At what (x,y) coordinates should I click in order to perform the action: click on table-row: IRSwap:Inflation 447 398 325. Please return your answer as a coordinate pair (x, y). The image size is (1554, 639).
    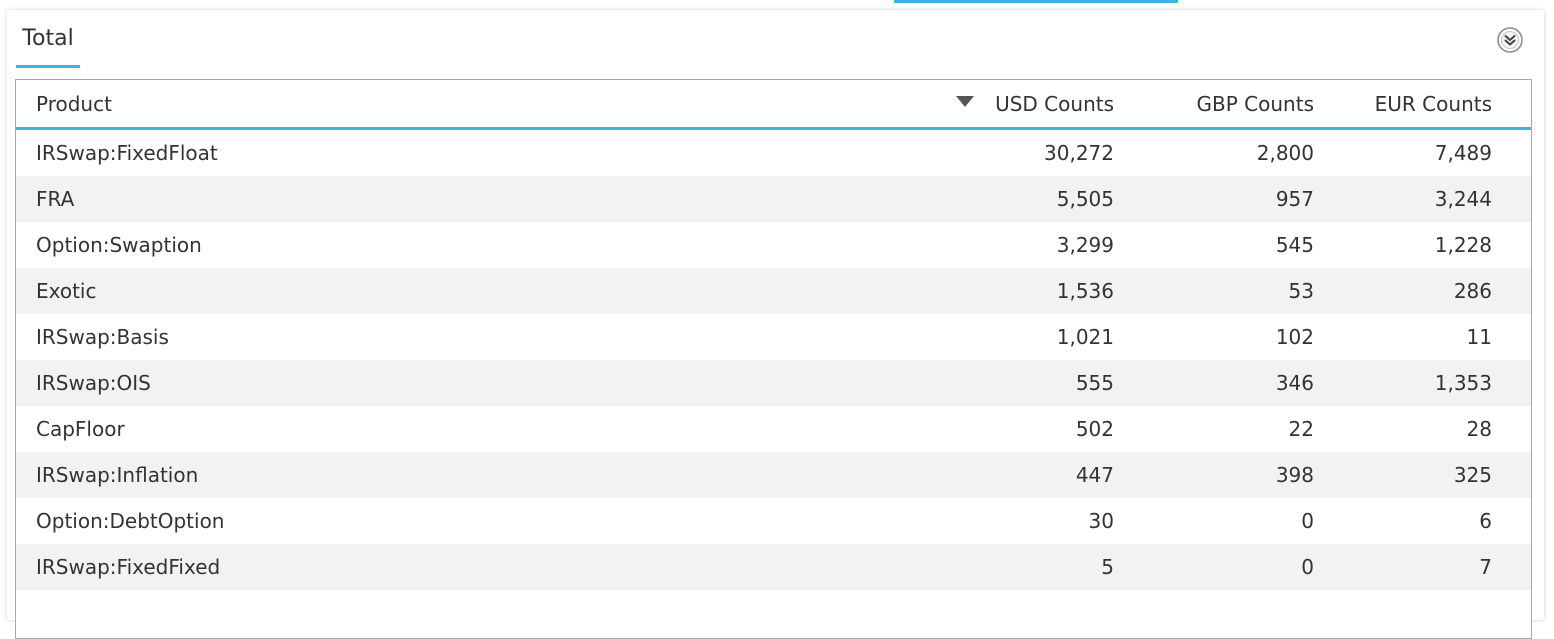
    Looking at the image, I should click on (773, 475).